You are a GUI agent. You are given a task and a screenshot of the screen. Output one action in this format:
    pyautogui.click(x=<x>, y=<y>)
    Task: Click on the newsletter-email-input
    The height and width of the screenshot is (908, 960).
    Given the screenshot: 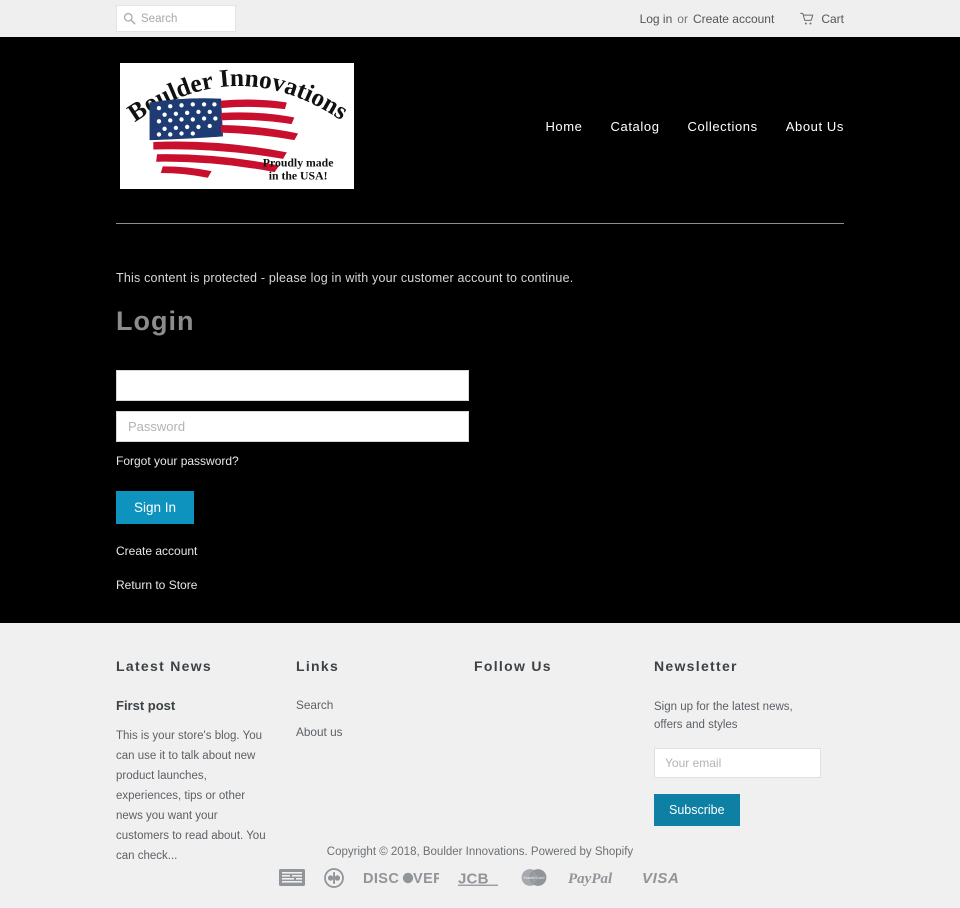 What is the action you would take?
    pyautogui.click(x=737, y=763)
    